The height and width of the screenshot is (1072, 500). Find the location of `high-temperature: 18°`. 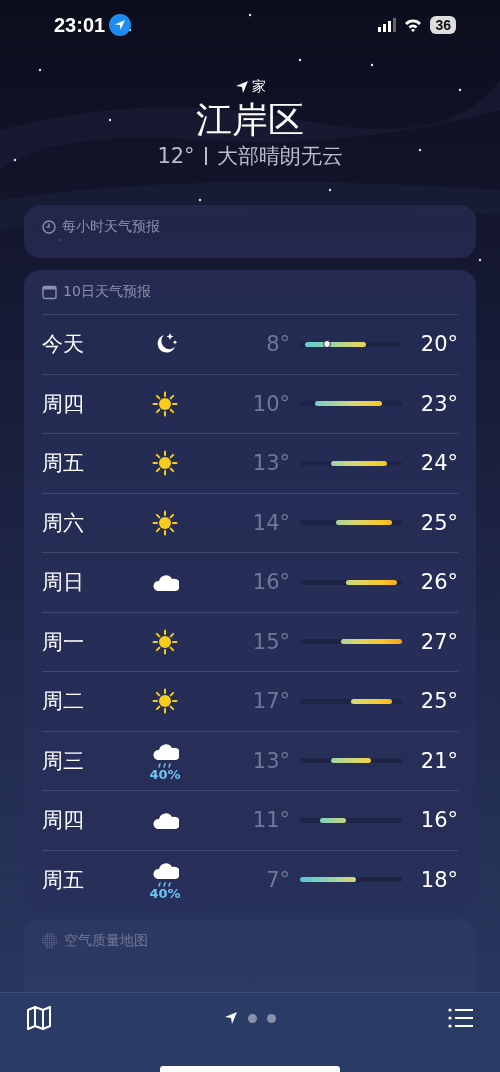

high-temperature: 18° is located at coordinates (438, 879).